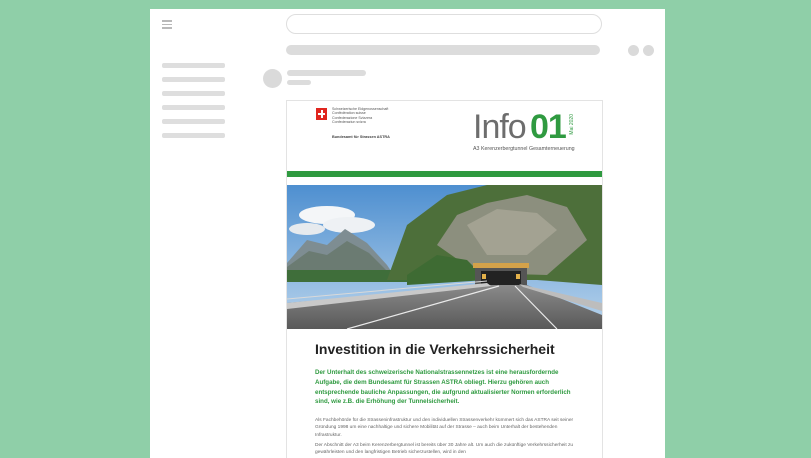 This screenshot has width=811, height=458. Describe the element at coordinates (444, 257) in the screenshot. I see `tunnel-photo` at that location.